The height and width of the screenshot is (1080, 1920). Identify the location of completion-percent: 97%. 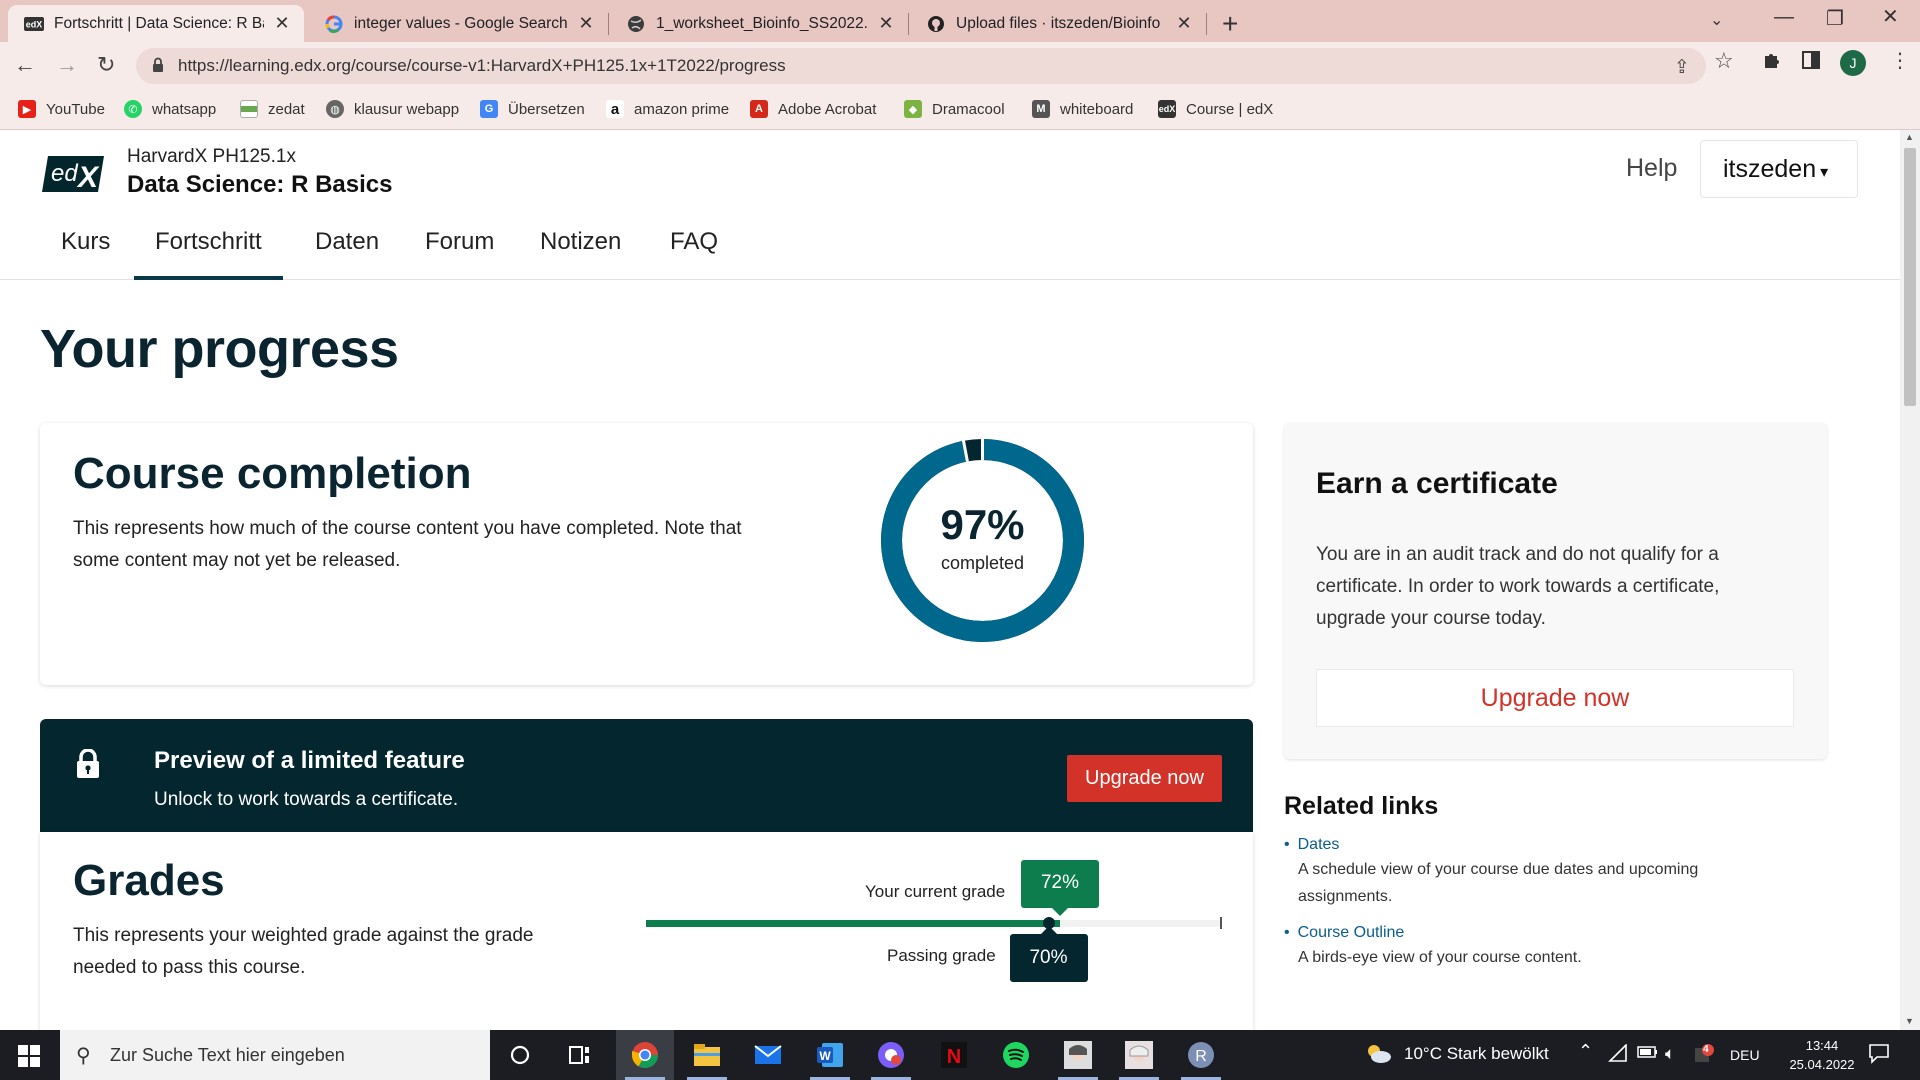
(982, 524).